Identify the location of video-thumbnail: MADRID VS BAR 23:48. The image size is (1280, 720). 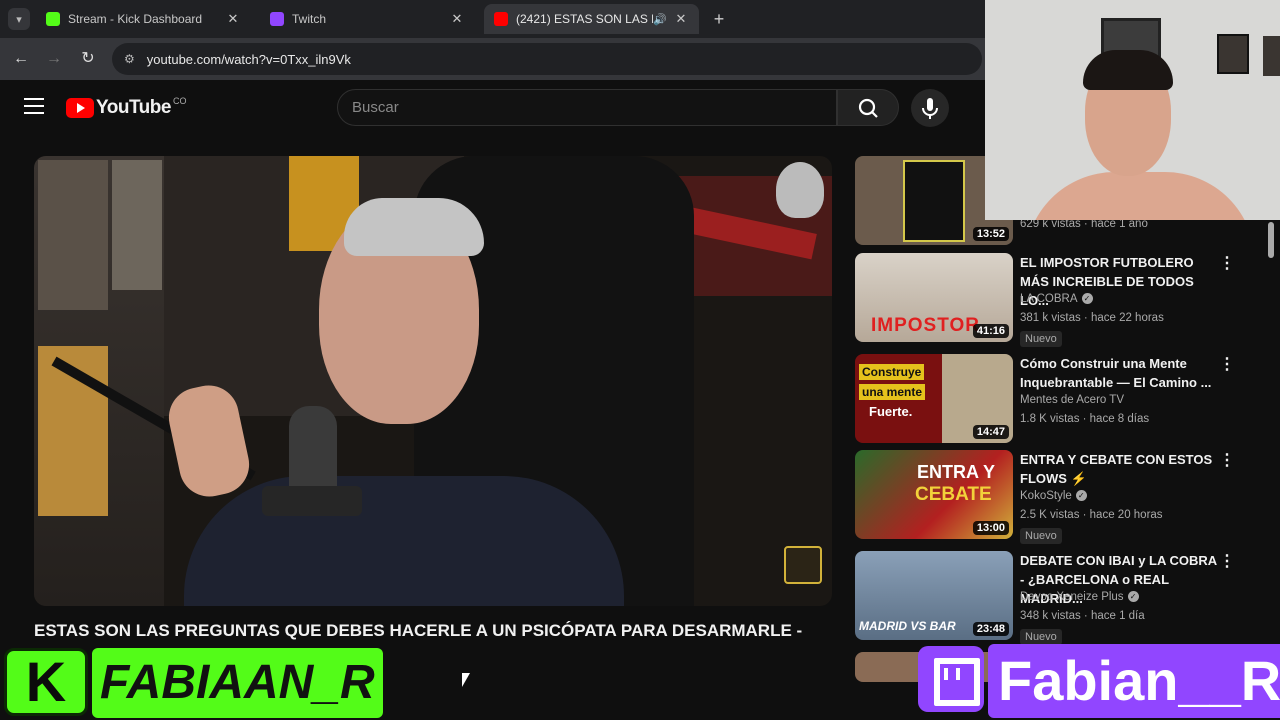
(934, 595).